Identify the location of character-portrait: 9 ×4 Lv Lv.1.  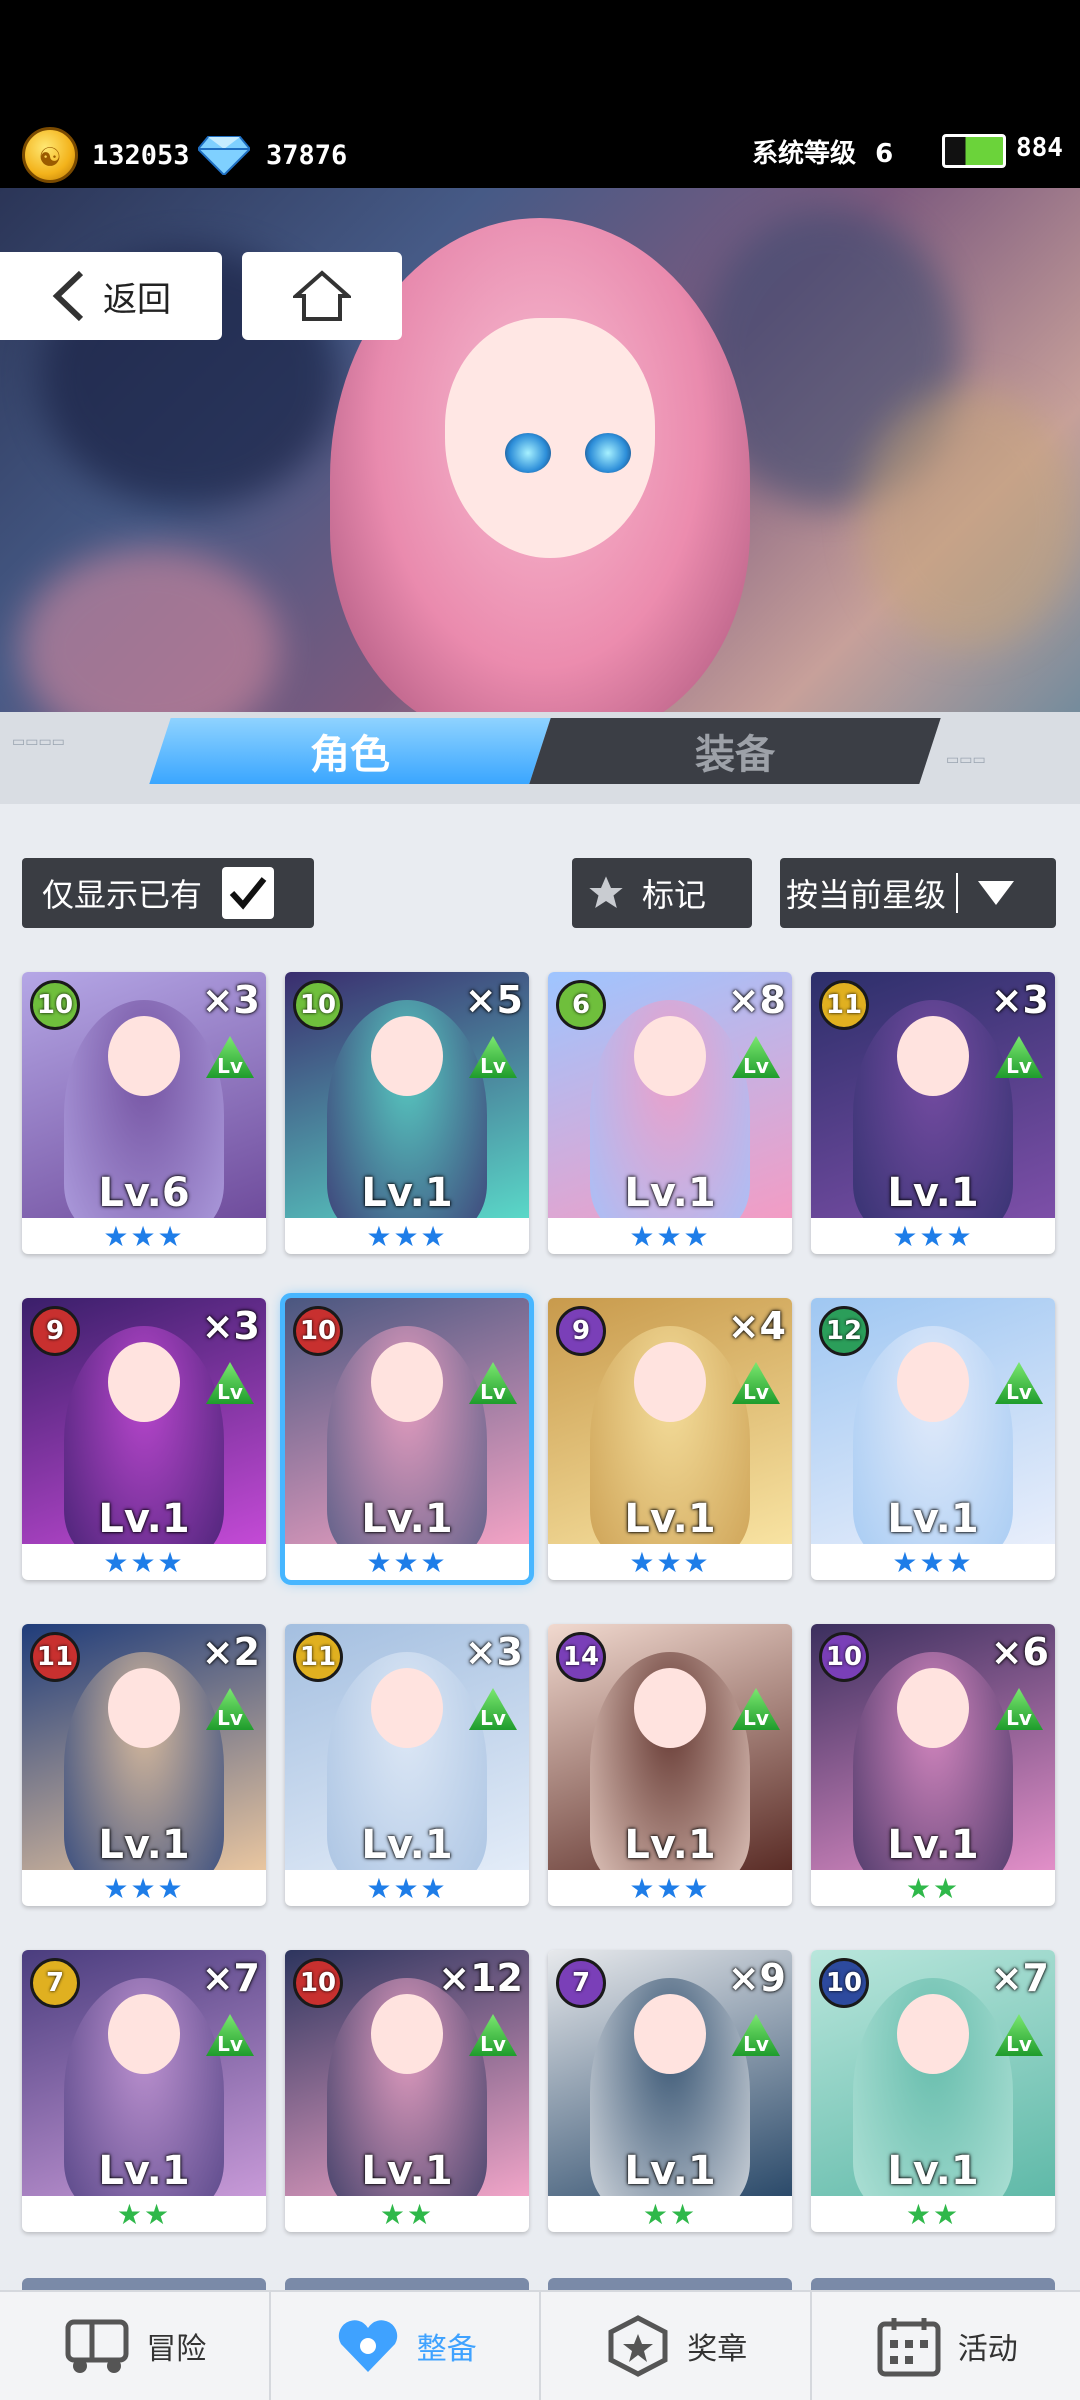
(670, 1421).